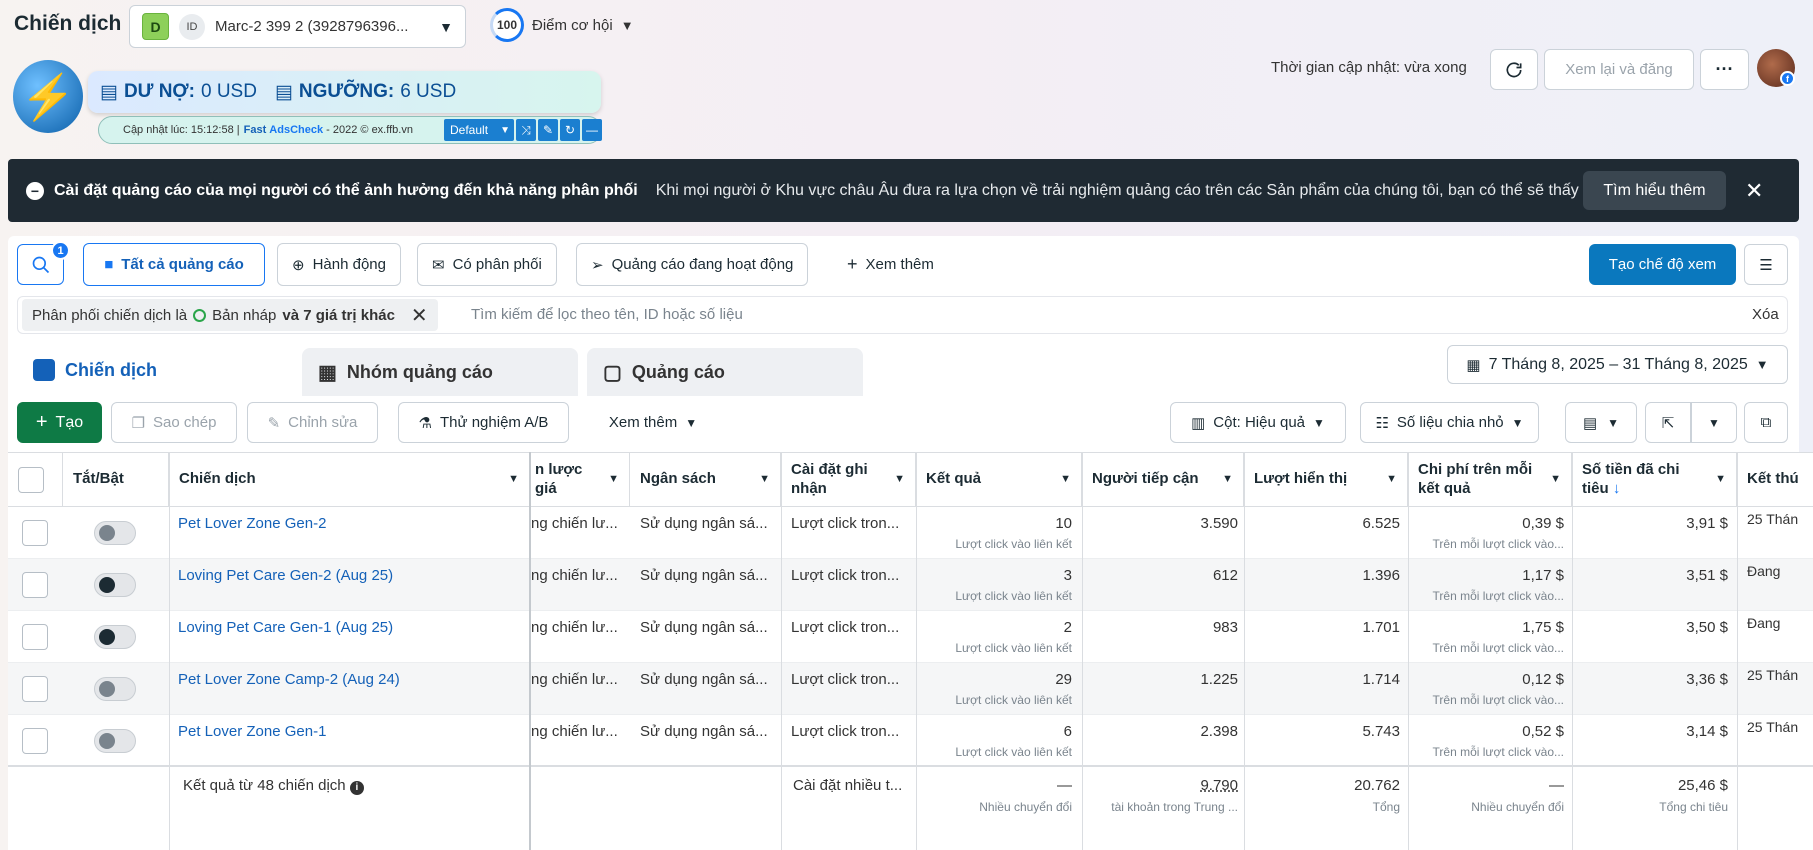 This screenshot has width=1813, height=850. I want to click on header-results: Kết quả ▼, so click(999, 479).